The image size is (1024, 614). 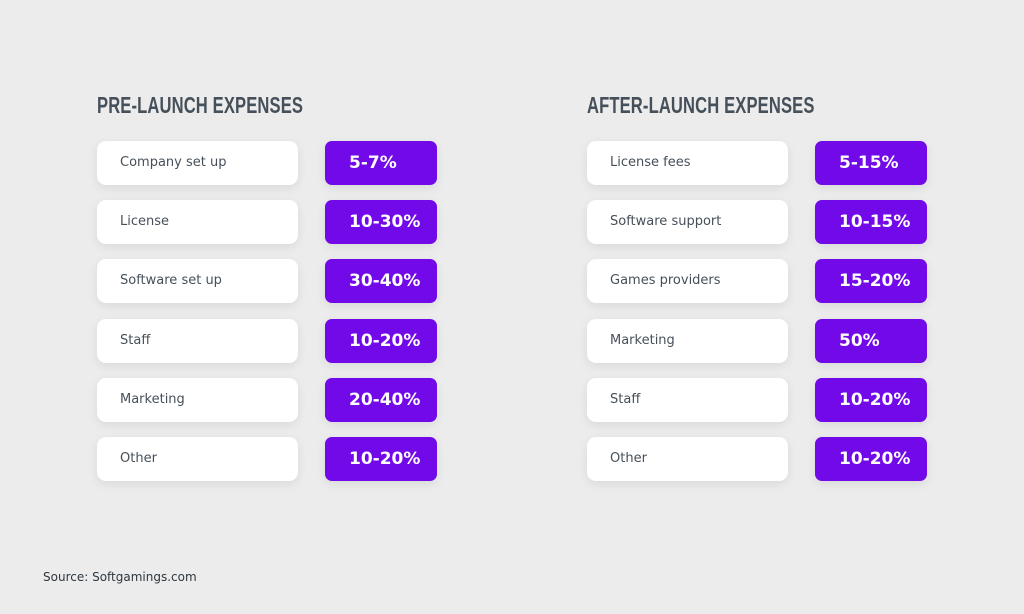 What do you see at coordinates (871, 281) in the screenshot?
I see `expense-percent: 15-20%` at bounding box center [871, 281].